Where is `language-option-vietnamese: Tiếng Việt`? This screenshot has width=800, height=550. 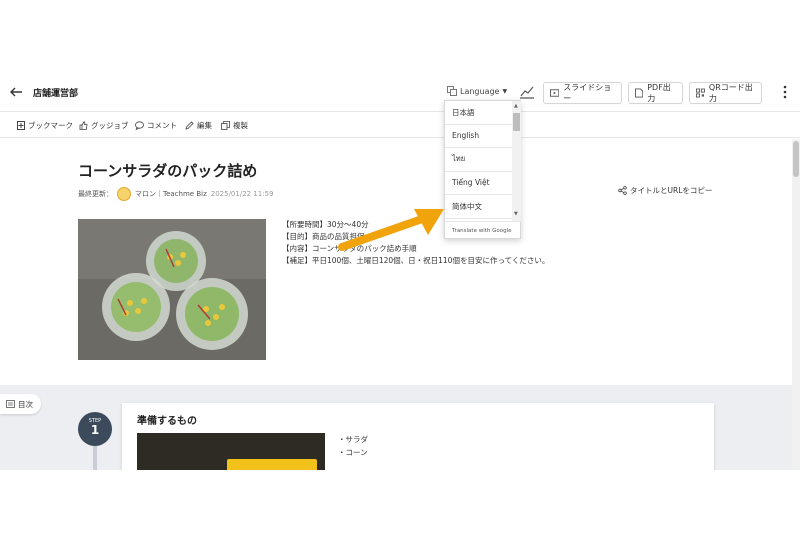 language-option-vietnamese: Tiếng Việt is located at coordinates (478, 183).